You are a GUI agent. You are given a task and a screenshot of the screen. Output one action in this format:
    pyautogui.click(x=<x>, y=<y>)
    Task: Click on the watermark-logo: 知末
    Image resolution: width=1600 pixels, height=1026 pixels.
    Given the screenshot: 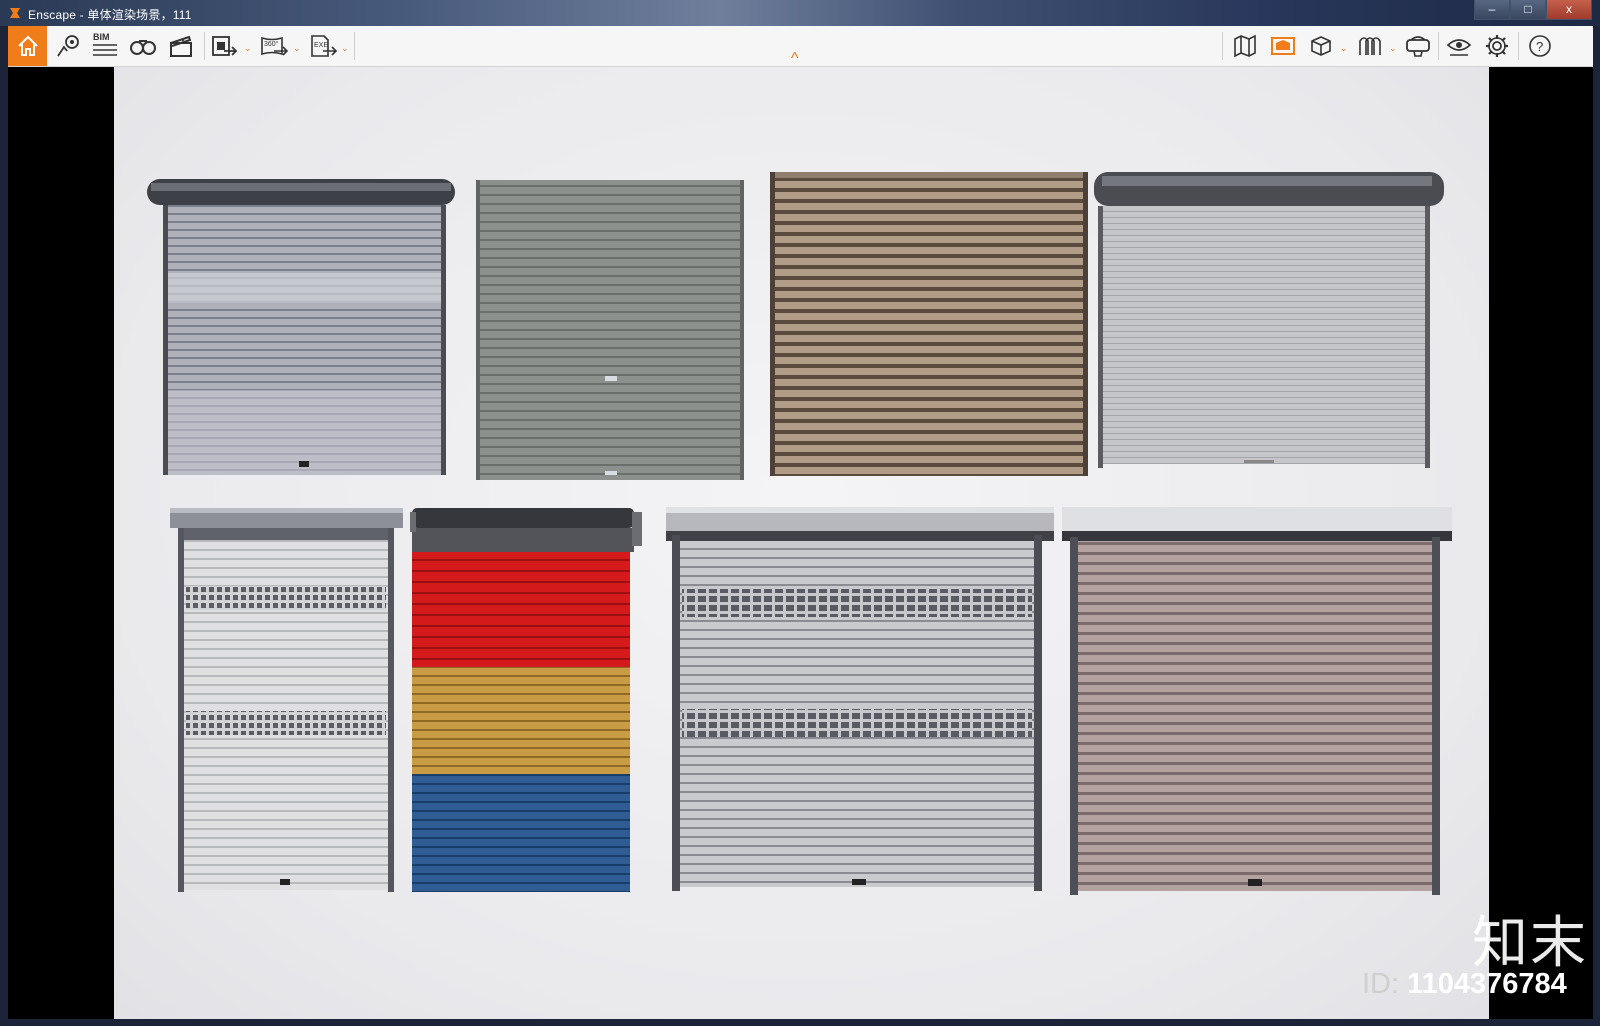 What is the action you would take?
    pyautogui.click(x=1530, y=943)
    